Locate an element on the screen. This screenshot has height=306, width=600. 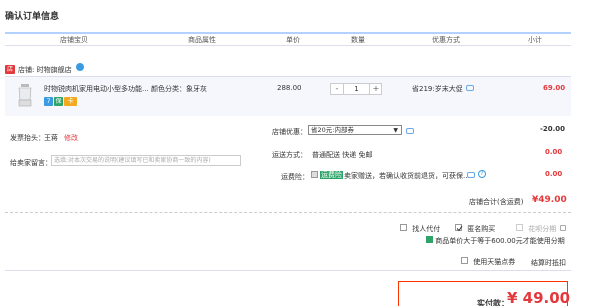
invoice-value: 王蒋 is located at coordinates (51, 138).